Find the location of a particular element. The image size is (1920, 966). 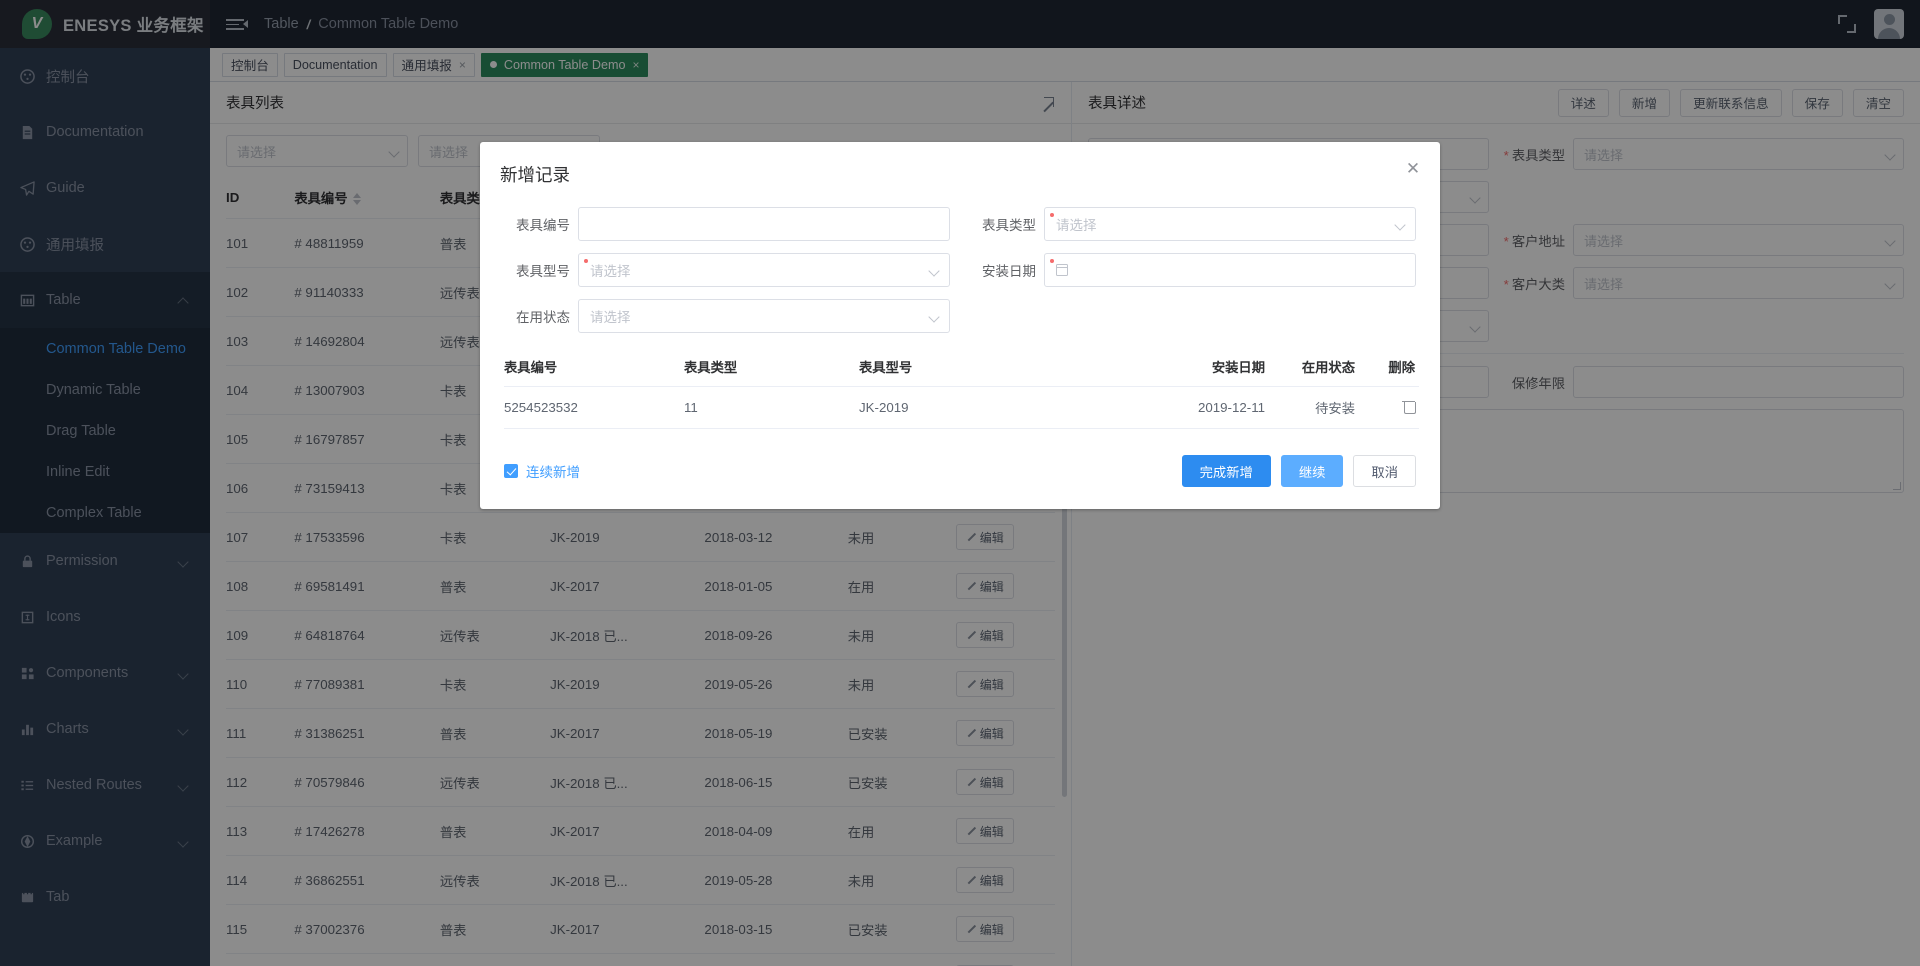

modal-header: 新增记录 ✕ is located at coordinates (960, 164).